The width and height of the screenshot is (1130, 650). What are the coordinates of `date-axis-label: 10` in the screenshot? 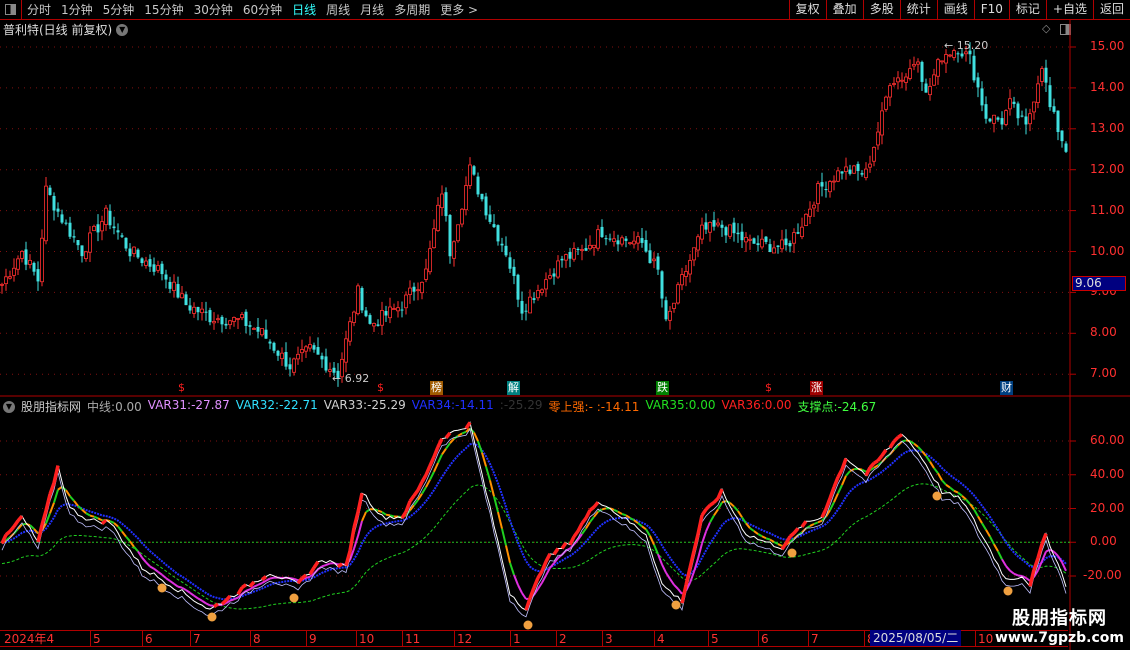 It's located at (984, 639).